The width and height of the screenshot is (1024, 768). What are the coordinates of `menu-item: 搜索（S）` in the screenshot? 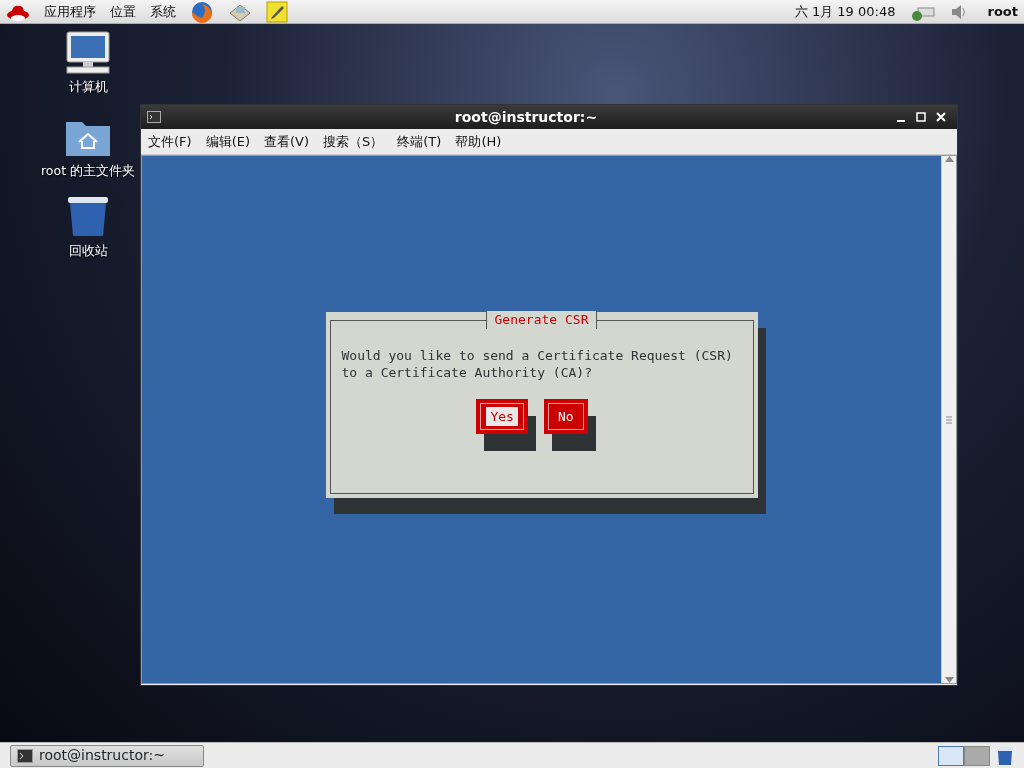 It's located at (353, 141).